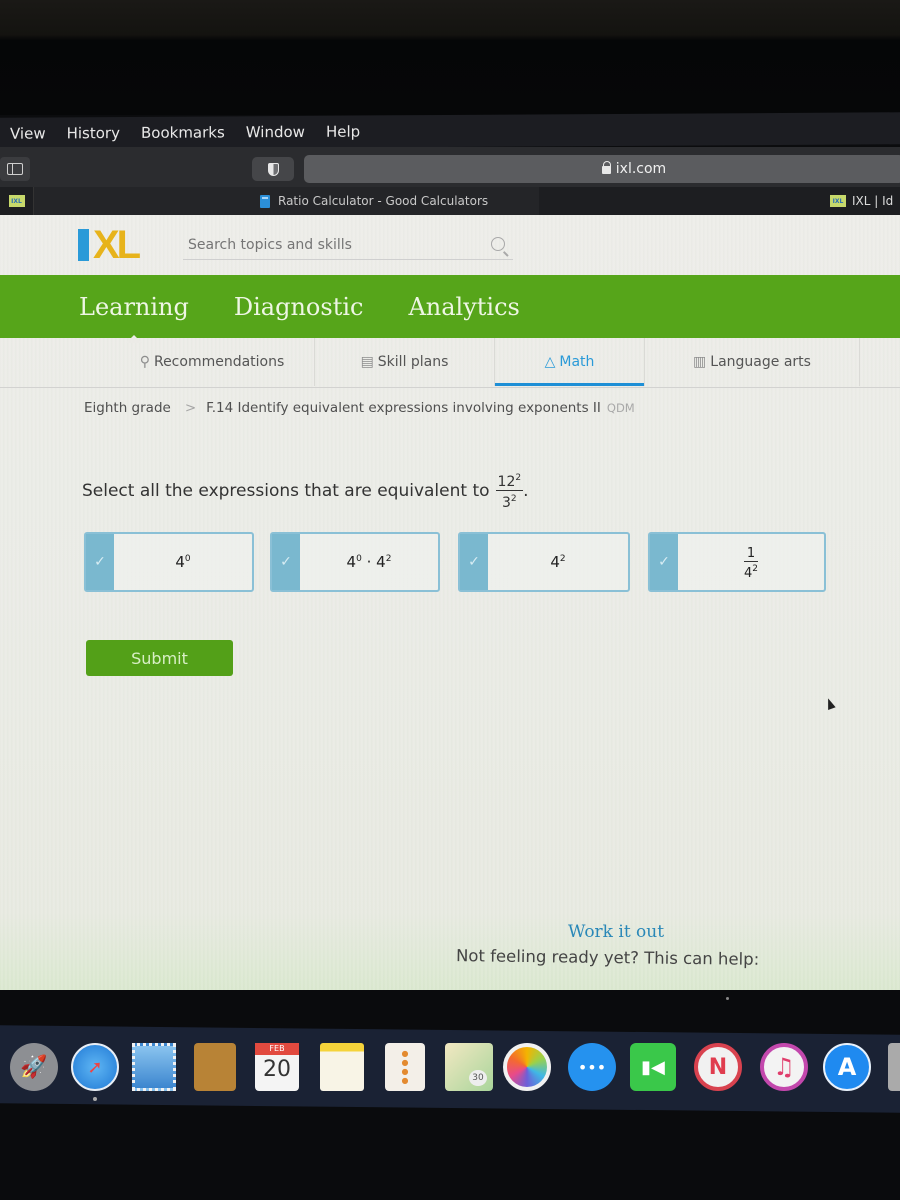 This screenshot has height=1200, width=900. Describe the element at coordinates (577, 362) in the screenshot. I see `subtab-label: Math` at that location.